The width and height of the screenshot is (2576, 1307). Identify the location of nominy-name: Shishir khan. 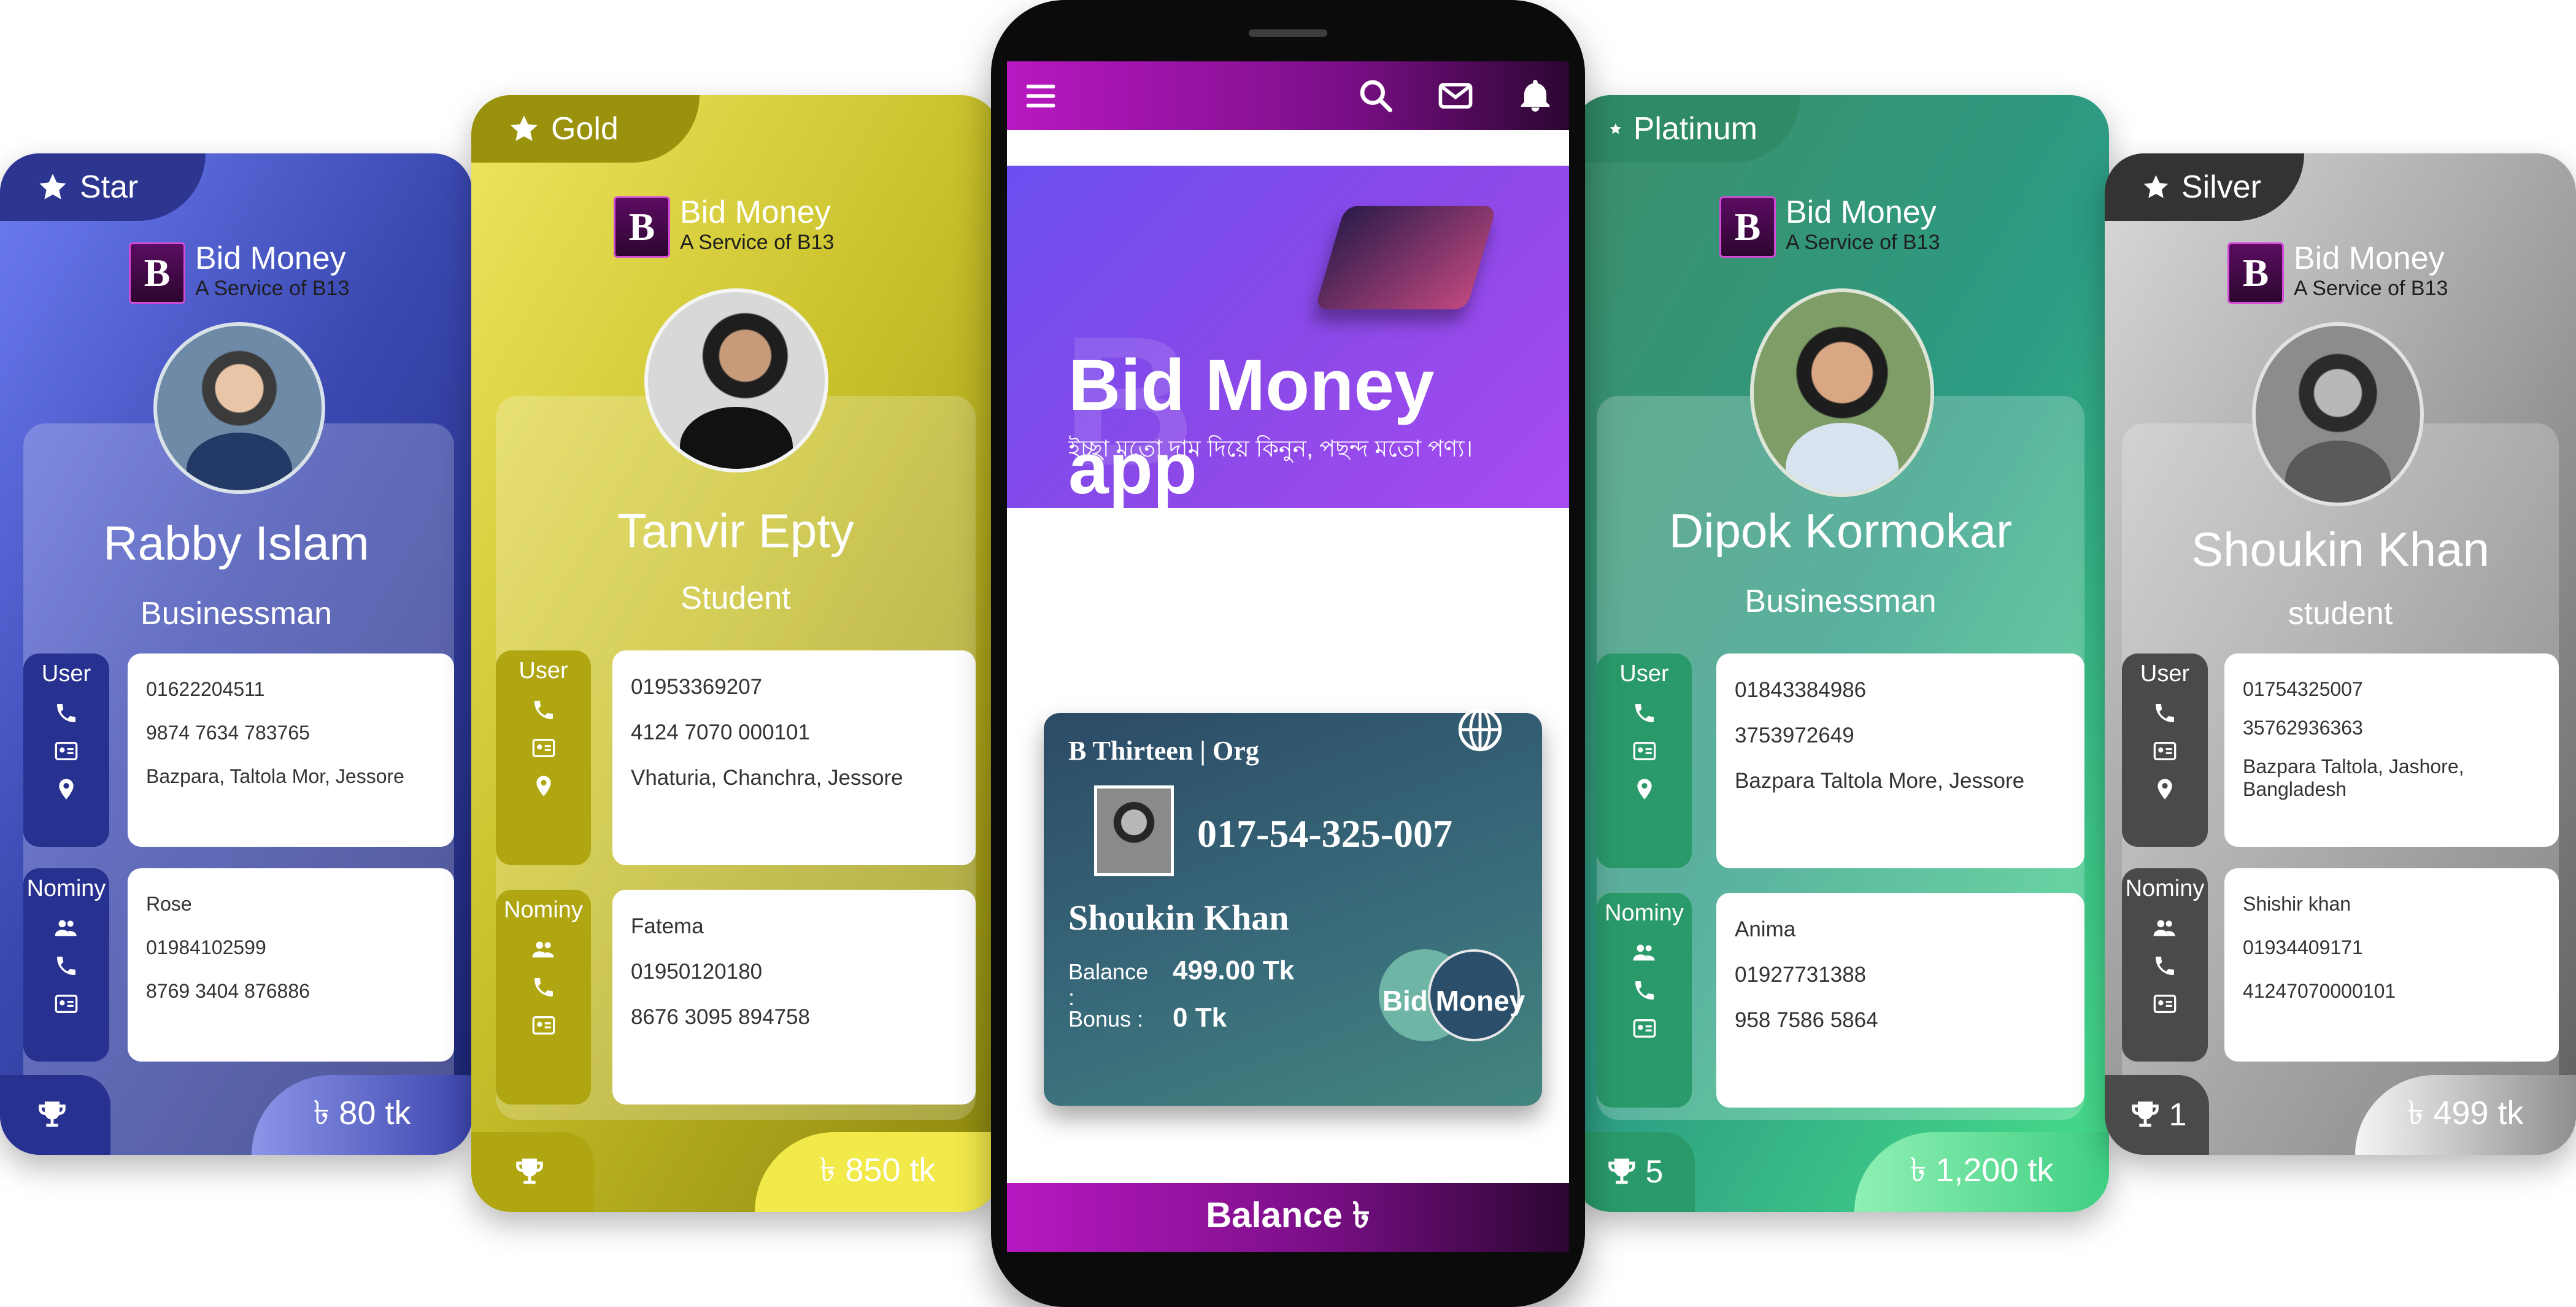
(2297, 904).